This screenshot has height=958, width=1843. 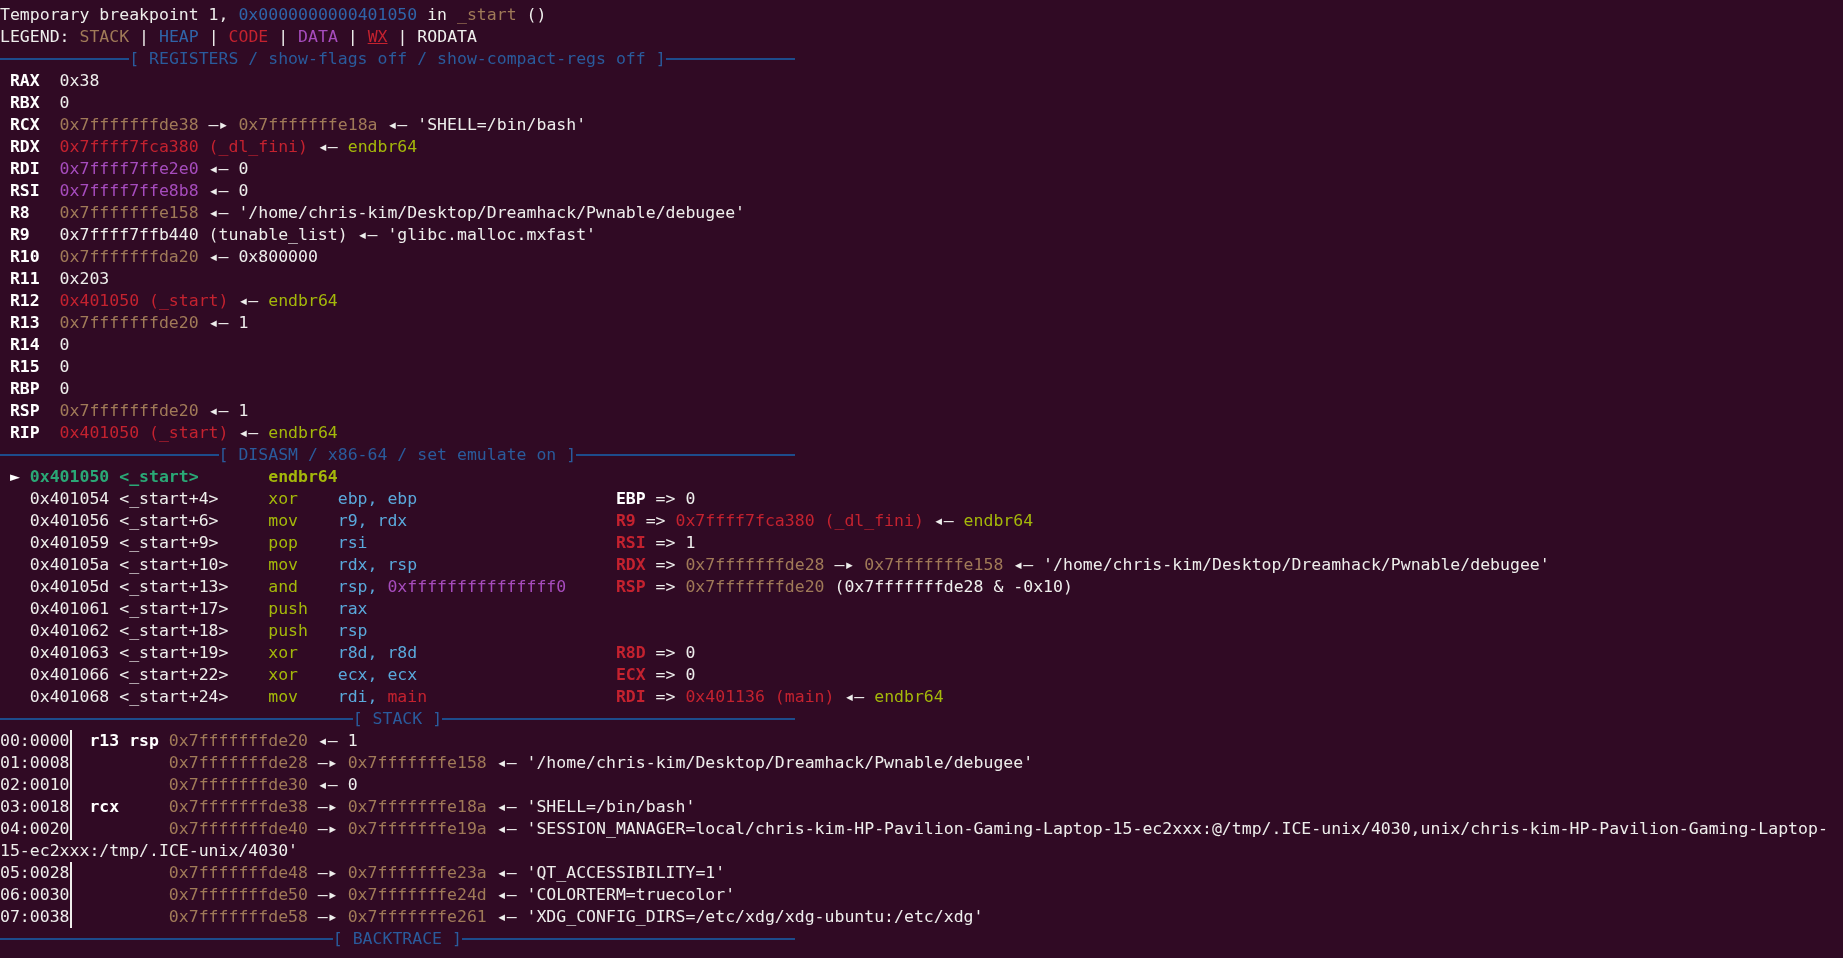 What do you see at coordinates (24, 366) in the screenshot?
I see `register-name: R15` at bounding box center [24, 366].